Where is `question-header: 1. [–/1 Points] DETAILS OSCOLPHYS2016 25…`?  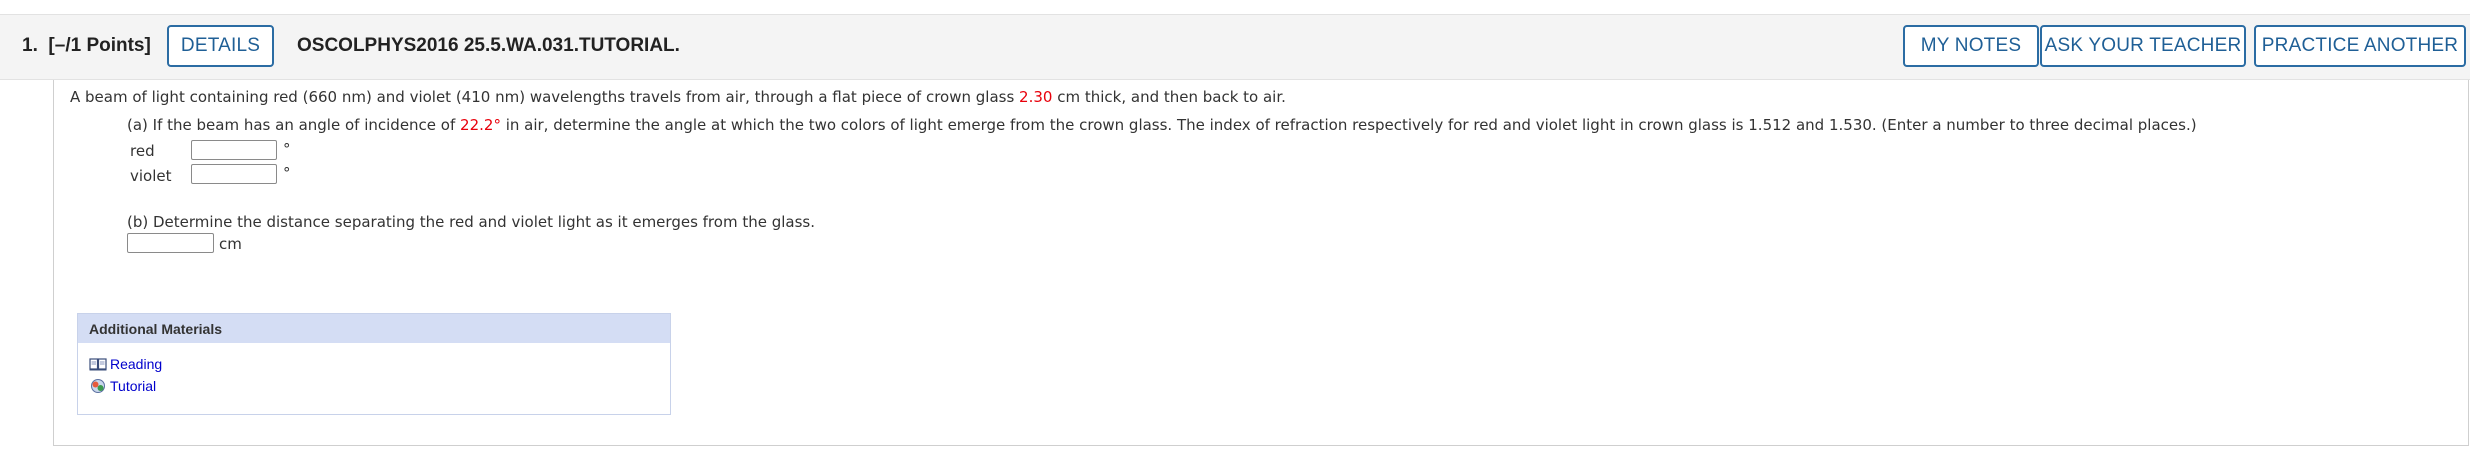
question-header: 1. [–/1 Points] DETAILS OSCOLPHYS2016 25… is located at coordinates (1235, 47).